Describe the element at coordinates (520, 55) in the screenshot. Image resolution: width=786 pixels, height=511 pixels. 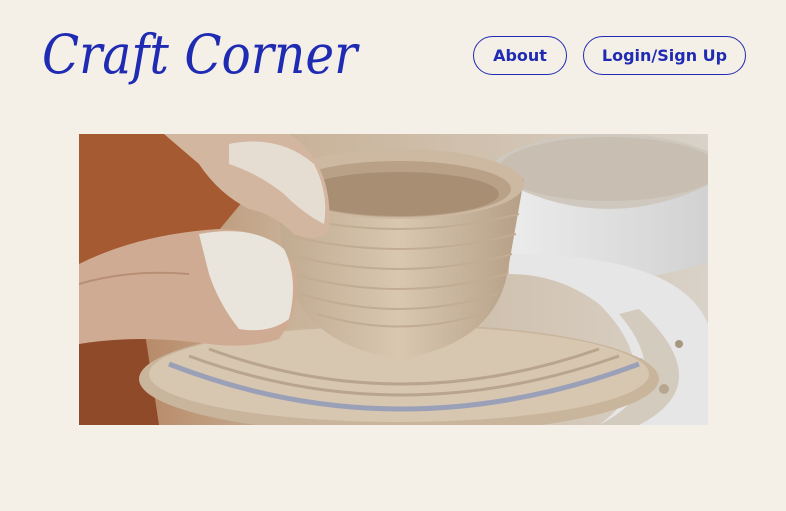
I see `about-button: About` at that location.